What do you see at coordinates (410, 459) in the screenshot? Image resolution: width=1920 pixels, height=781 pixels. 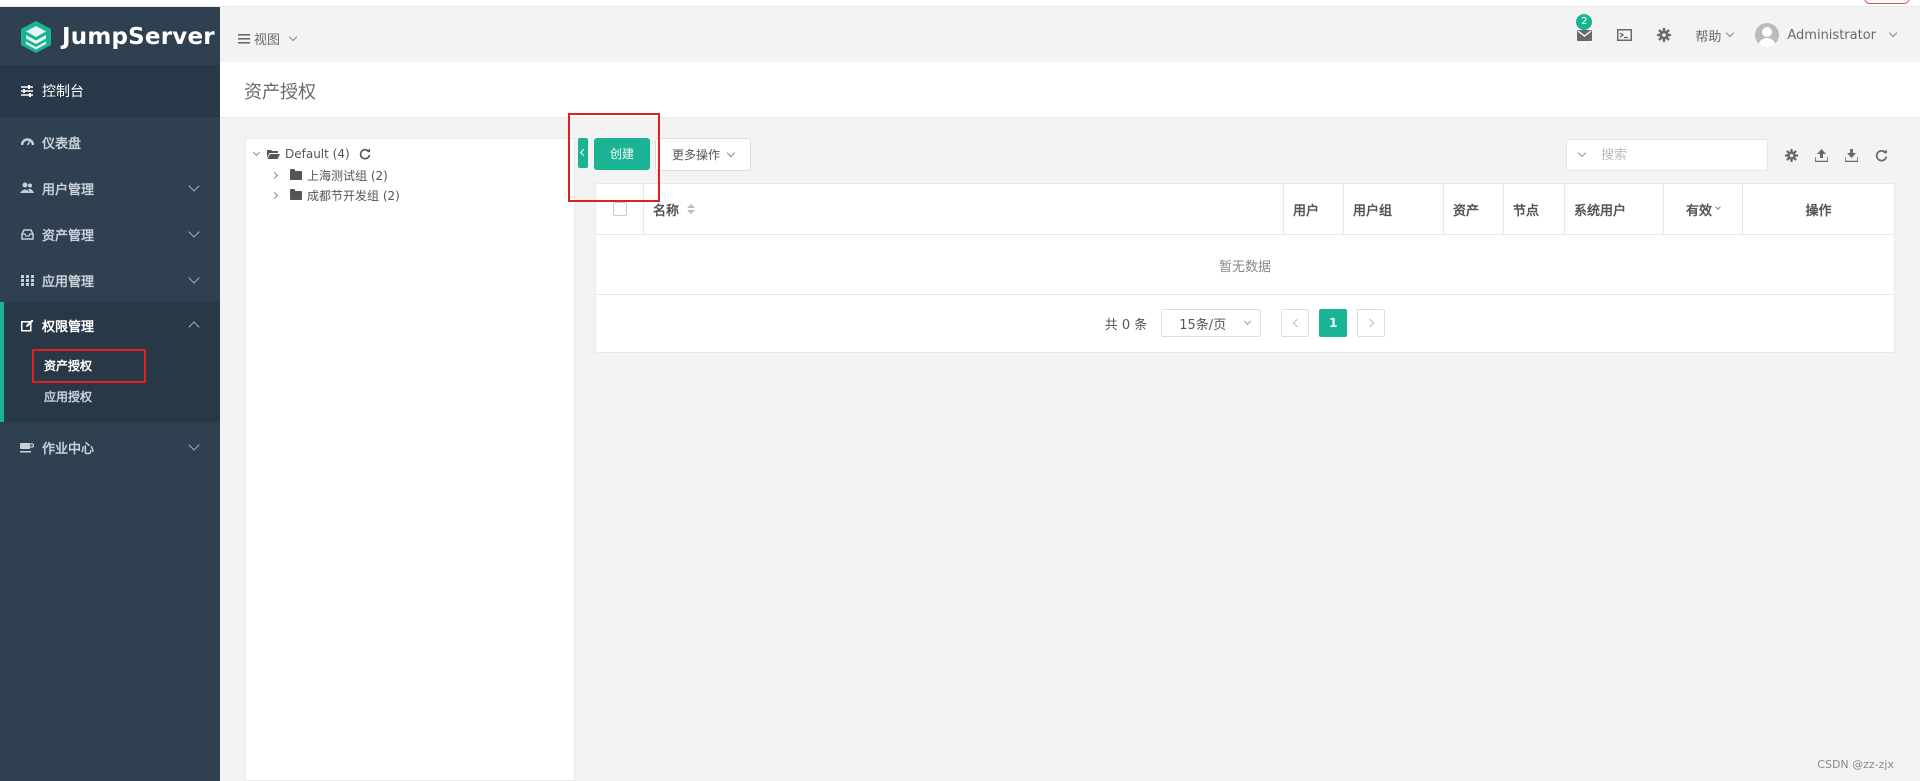 I see `node-tree-panel: Default (4) 上海测试组 (2) 成都节开发组 (2)` at bounding box center [410, 459].